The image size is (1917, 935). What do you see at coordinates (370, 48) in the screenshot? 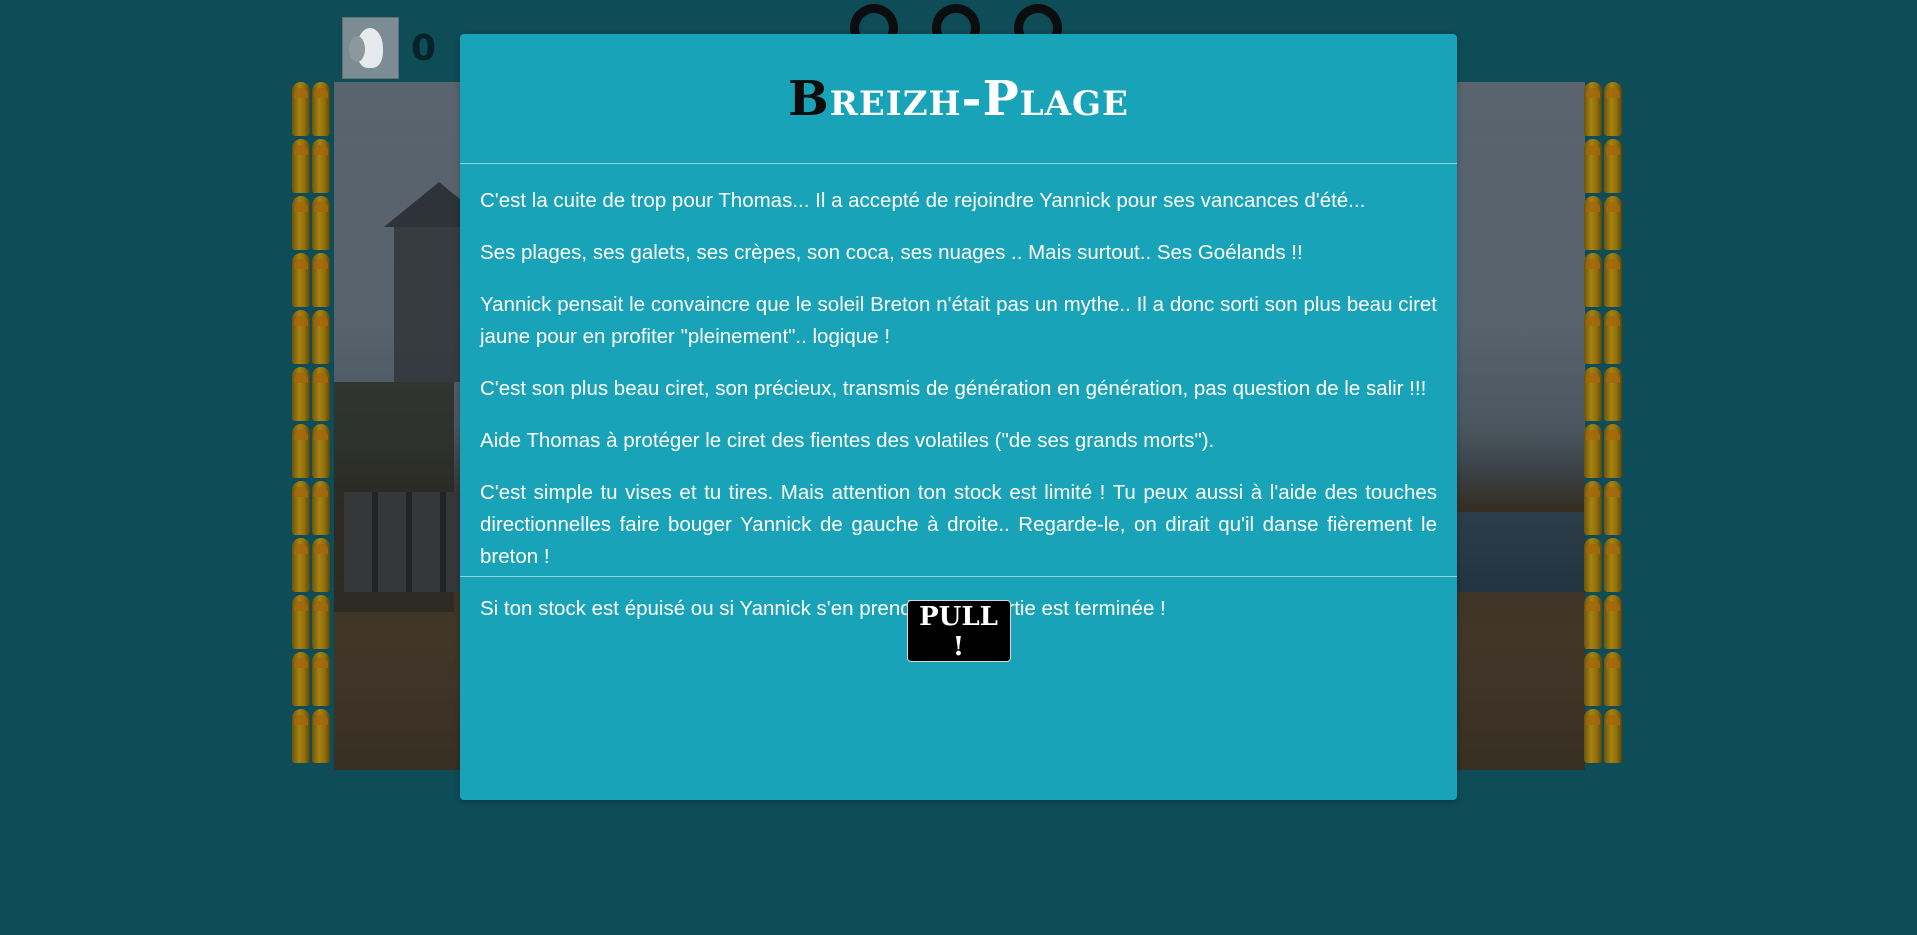
I see `seagull-icon` at bounding box center [370, 48].